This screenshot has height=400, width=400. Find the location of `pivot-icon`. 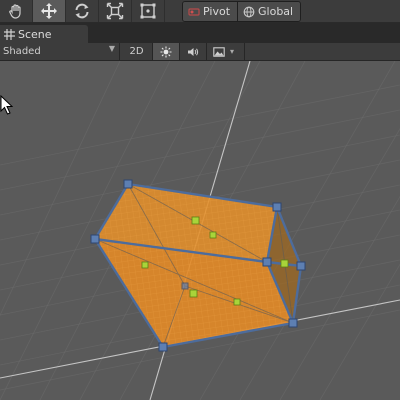

pivot-icon is located at coordinates (194, 11).